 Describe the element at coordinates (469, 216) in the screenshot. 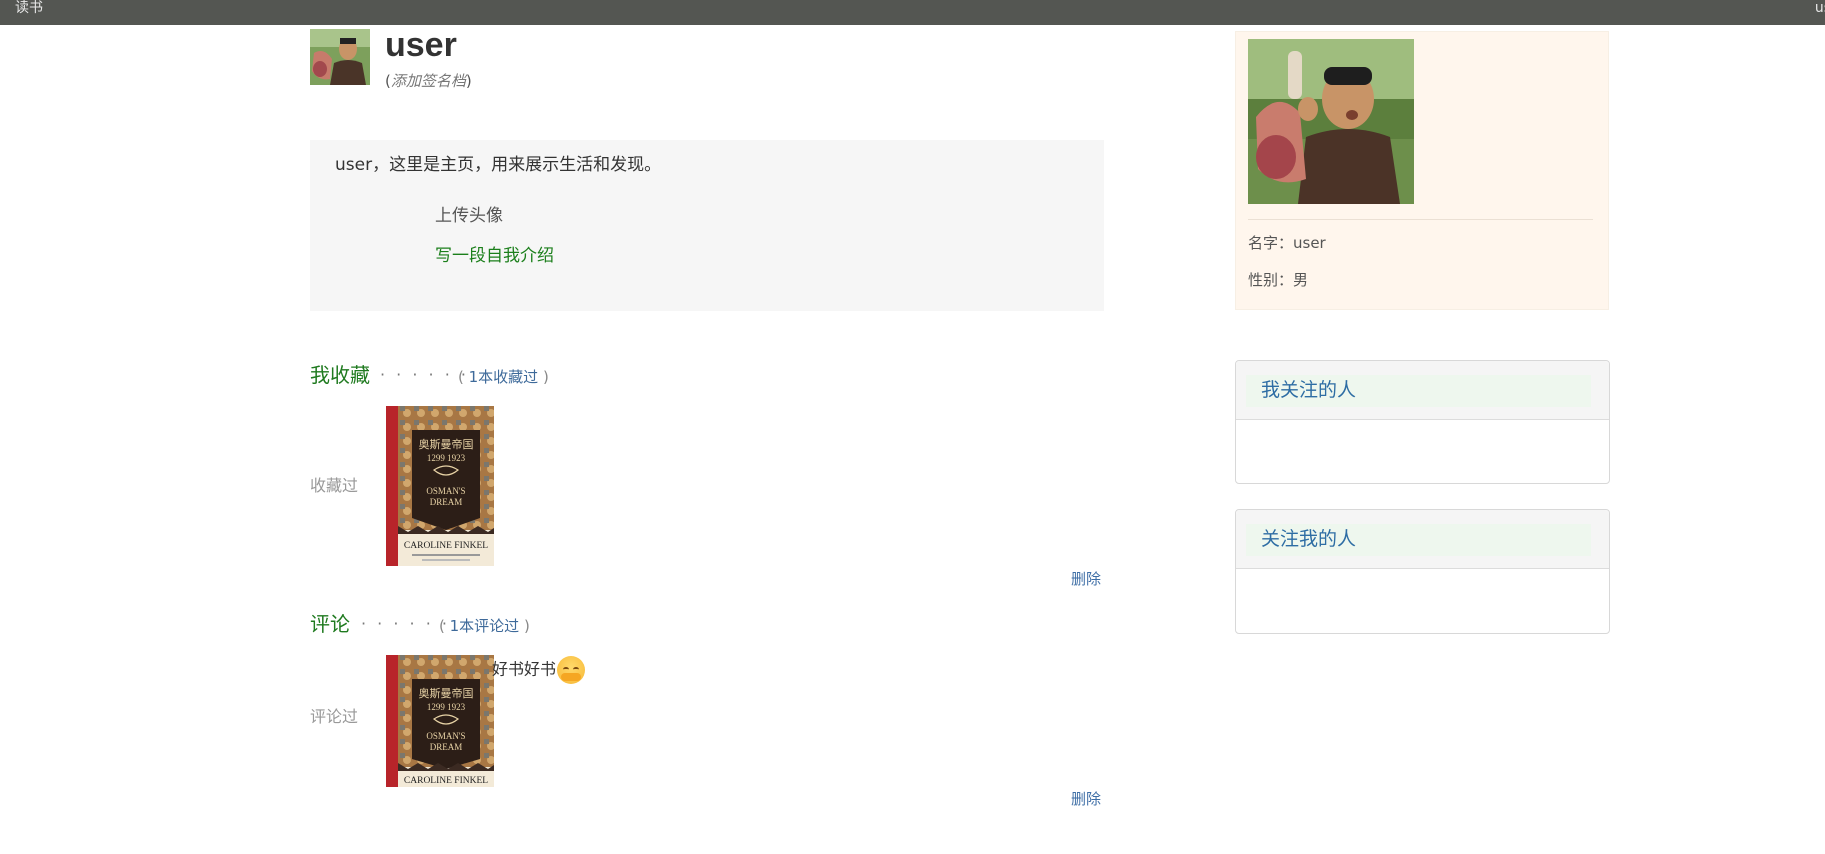

I see `upload-avatar-link: 上传头像` at that location.